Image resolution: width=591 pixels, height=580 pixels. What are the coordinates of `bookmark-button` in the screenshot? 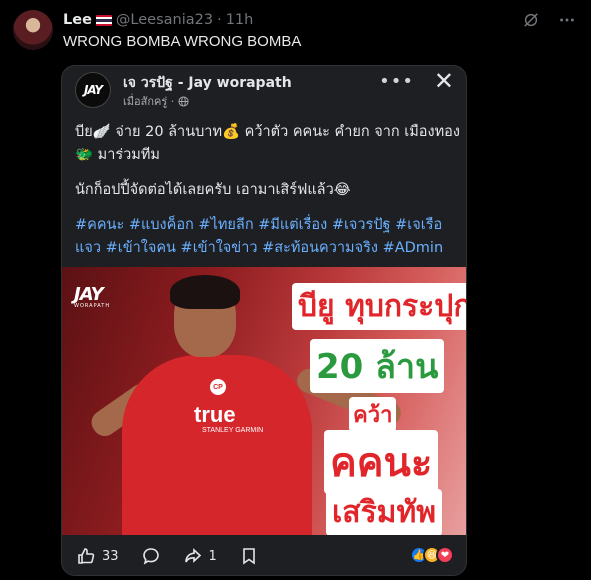 It's located at (249, 556).